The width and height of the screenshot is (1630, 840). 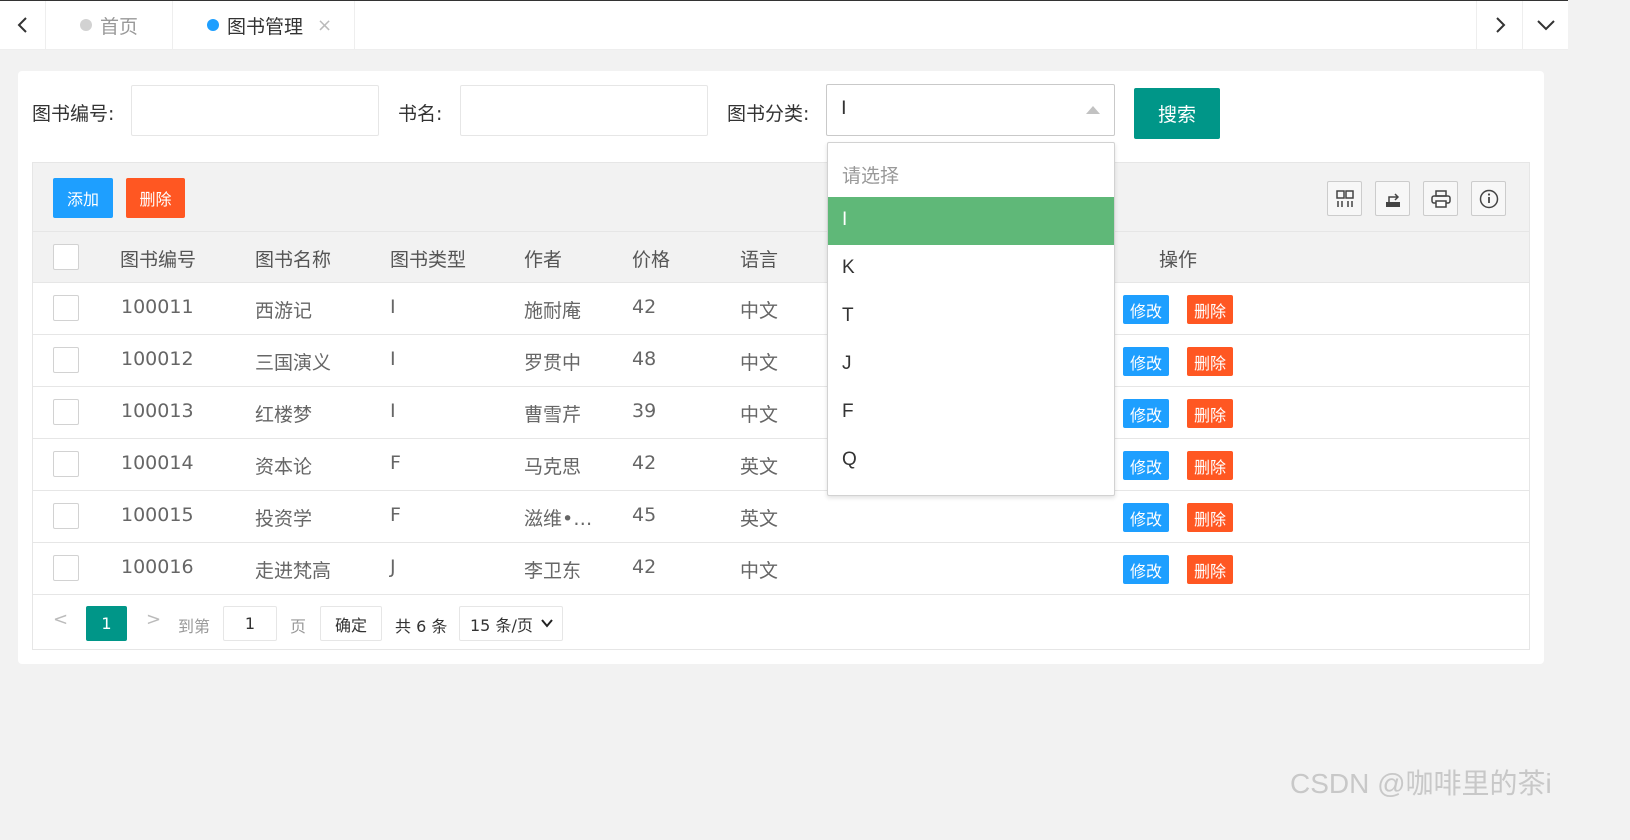 I want to click on search-form: 图书编号: 书名: 图书分类: I 搜索, so click(x=781, y=111).